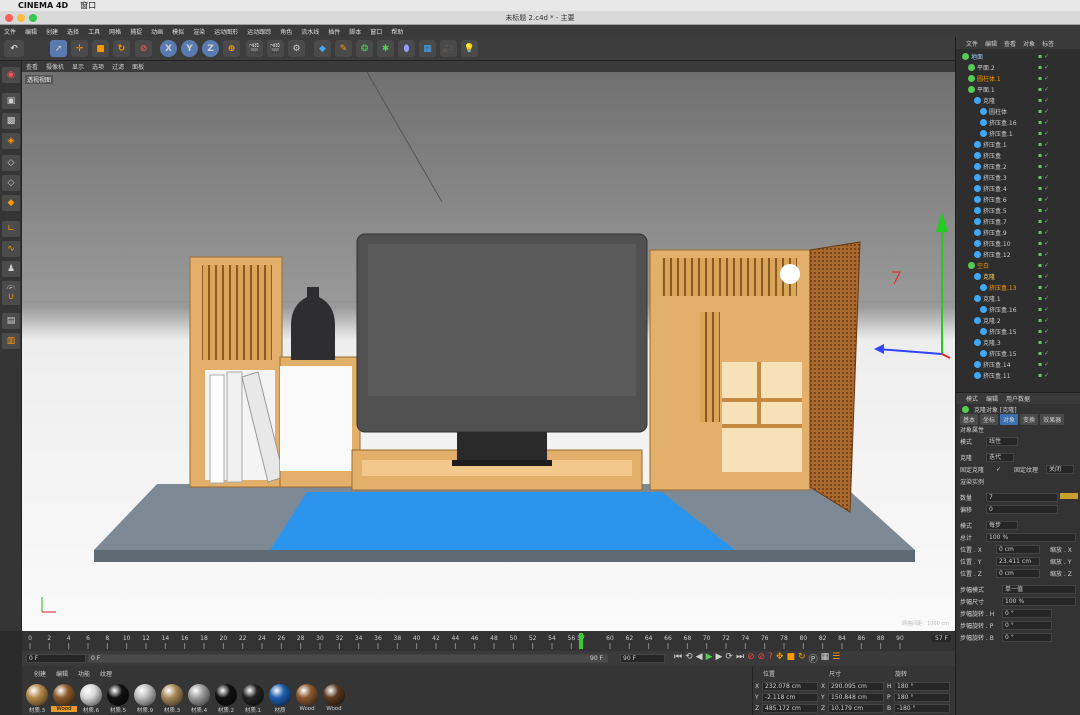 This screenshot has height=715, width=1080. I want to click on position-y-field: 23.411 cm, so click(1018, 561).